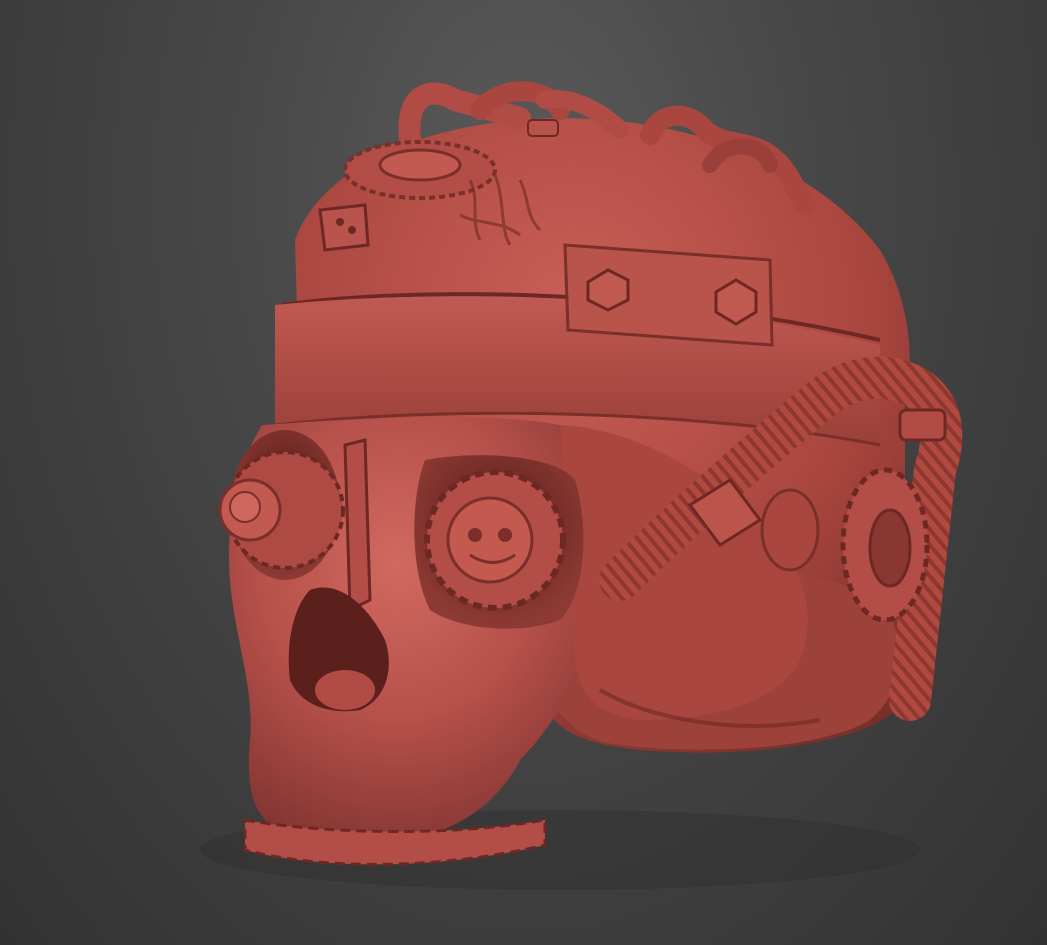  What do you see at coordinates (245, 507) in the screenshot?
I see `left-eye-cap` at bounding box center [245, 507].